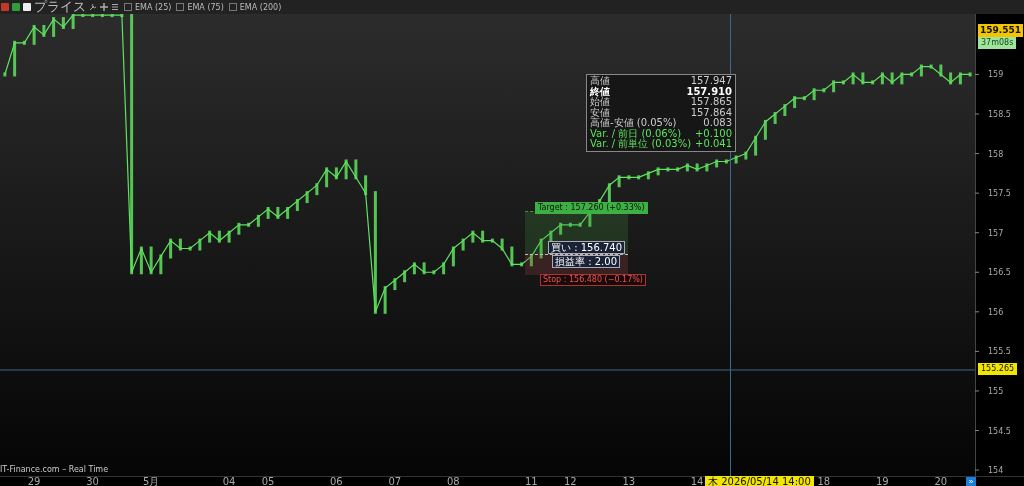 This screenshot has width=1024, height=486. Describe the element at coordinates (93, 7) in the screenshot. I see `wrench-icon` at that location.